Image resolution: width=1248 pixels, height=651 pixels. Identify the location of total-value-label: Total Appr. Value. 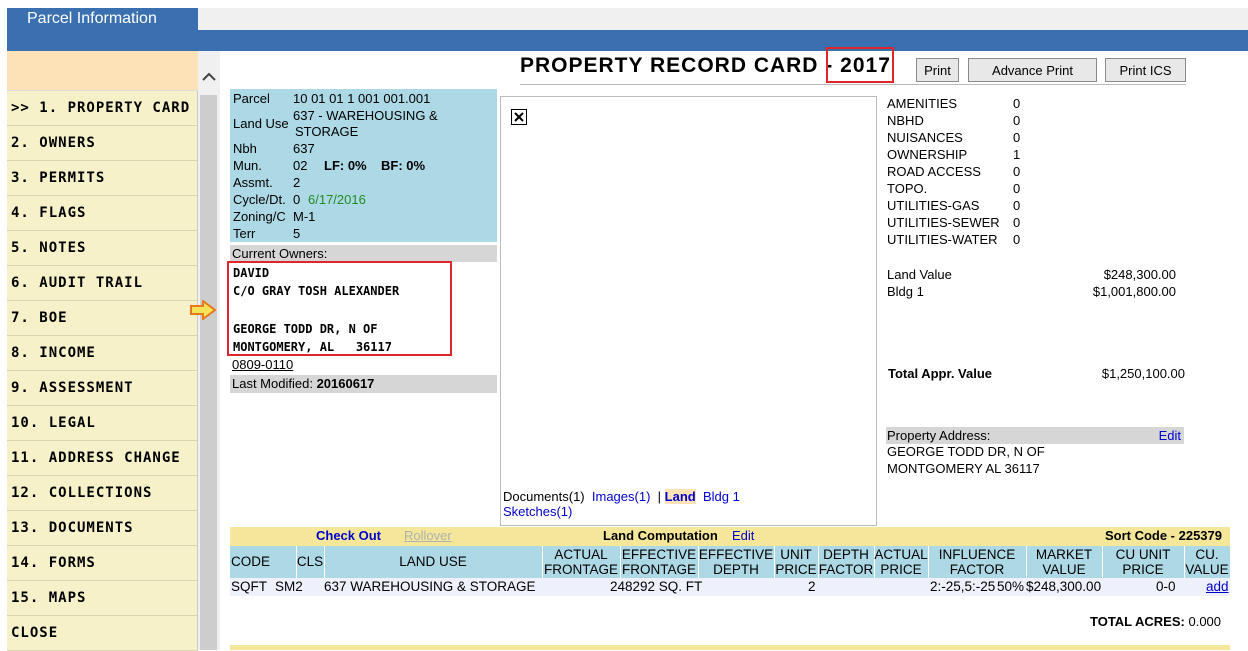
(940, 373).